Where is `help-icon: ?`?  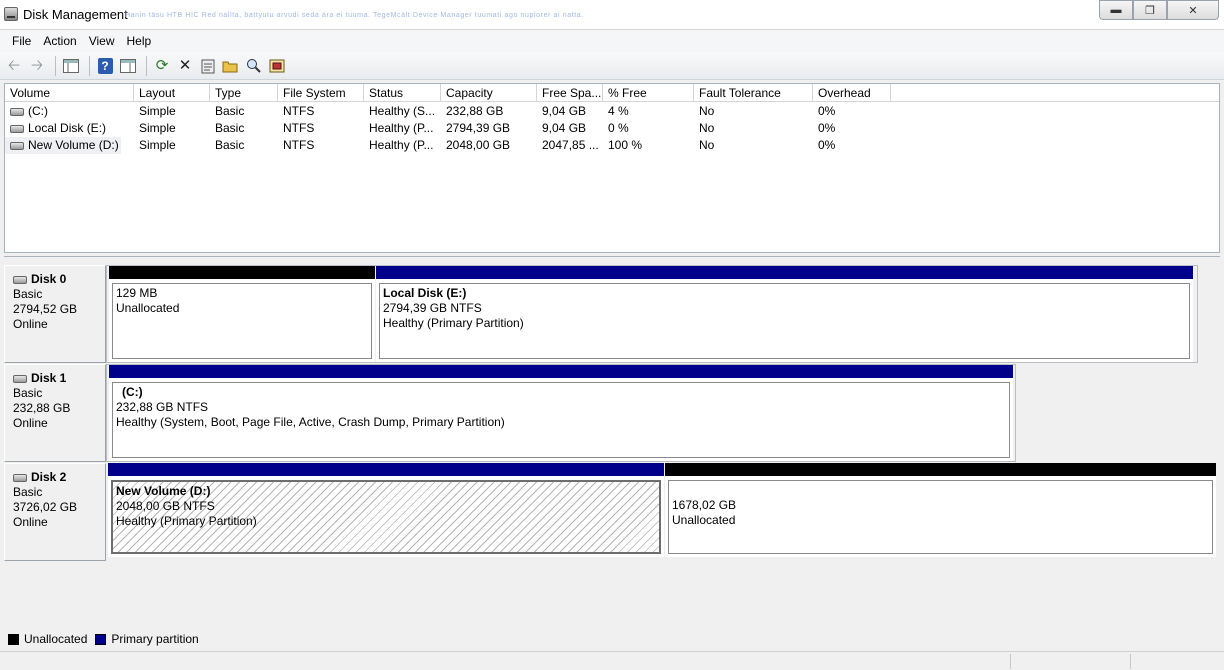
help-icon: ? is located at coordinates (105, 66).